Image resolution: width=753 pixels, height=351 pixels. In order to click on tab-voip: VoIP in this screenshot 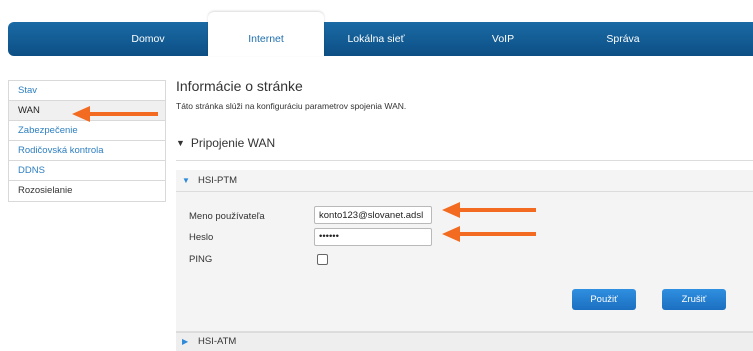, I will do `click(503, 39)`.